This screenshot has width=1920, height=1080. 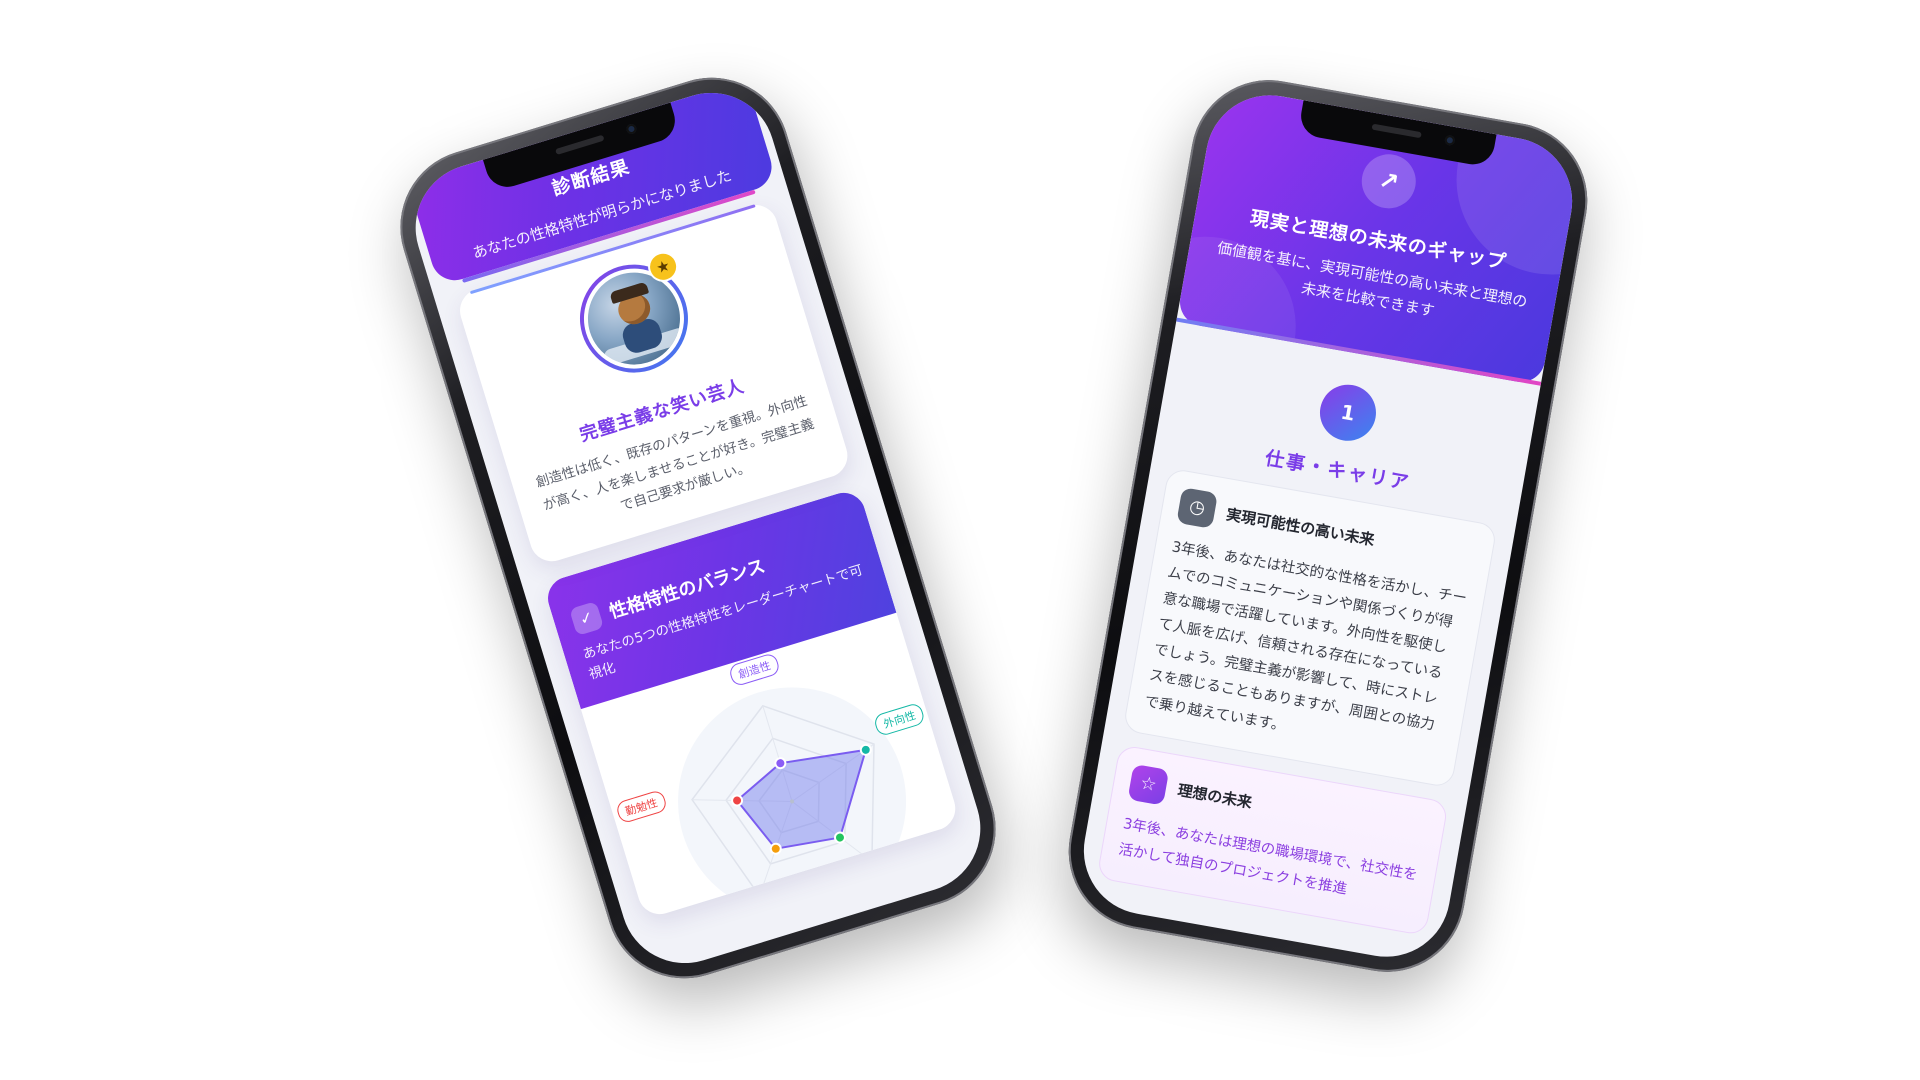 I want to click on avatar, so click(x=634, y=319).